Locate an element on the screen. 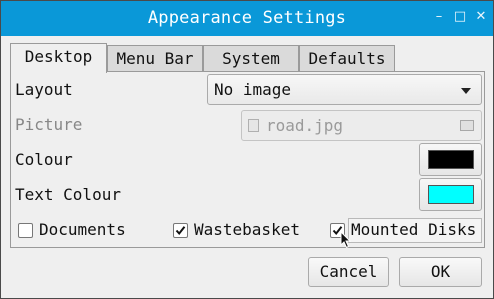 The width and height of the screenshot is (494, 299). documents-label: Documents is located at coordinates (82, 229).